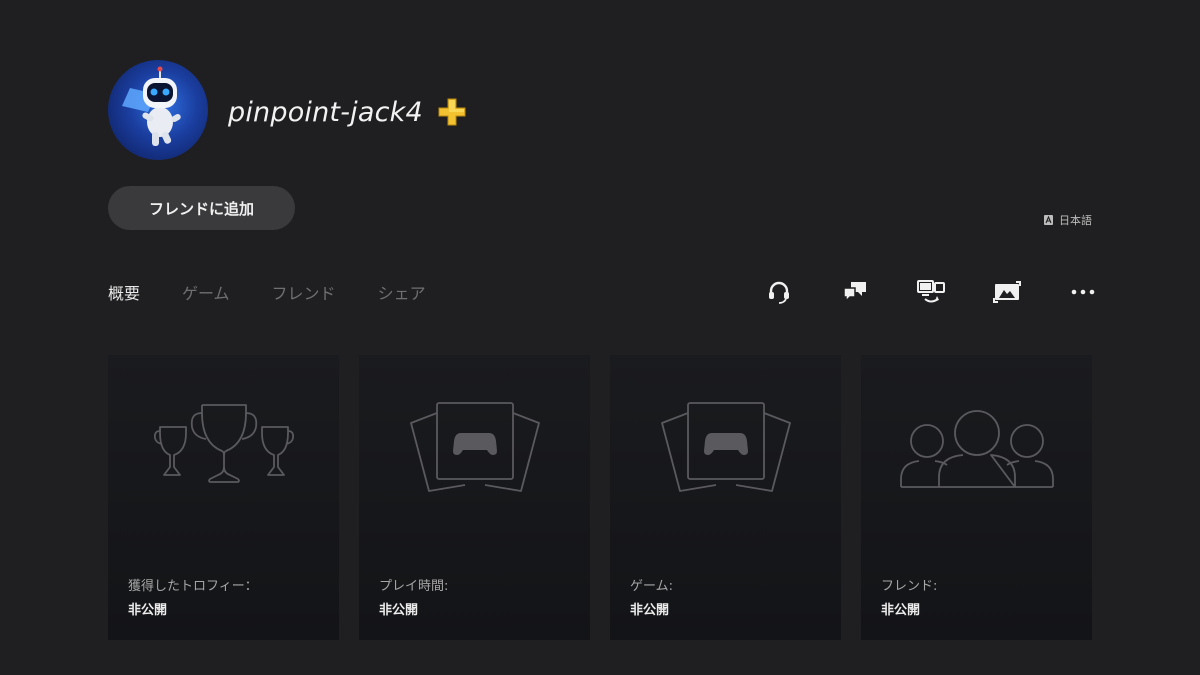  I want to click on tab-friends: フレンド, so click(304, 292).